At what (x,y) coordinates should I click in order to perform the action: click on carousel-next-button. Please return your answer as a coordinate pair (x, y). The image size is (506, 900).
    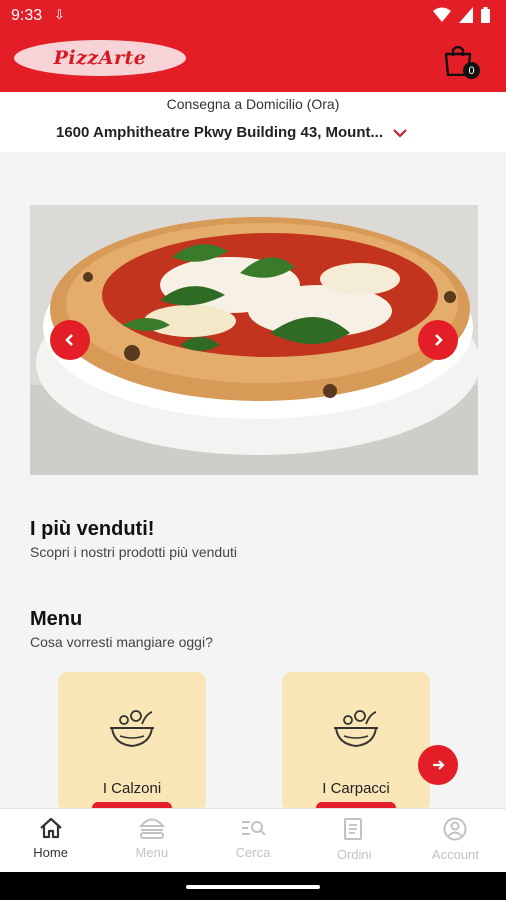
    Looking at the image, I should click on (438, 340).